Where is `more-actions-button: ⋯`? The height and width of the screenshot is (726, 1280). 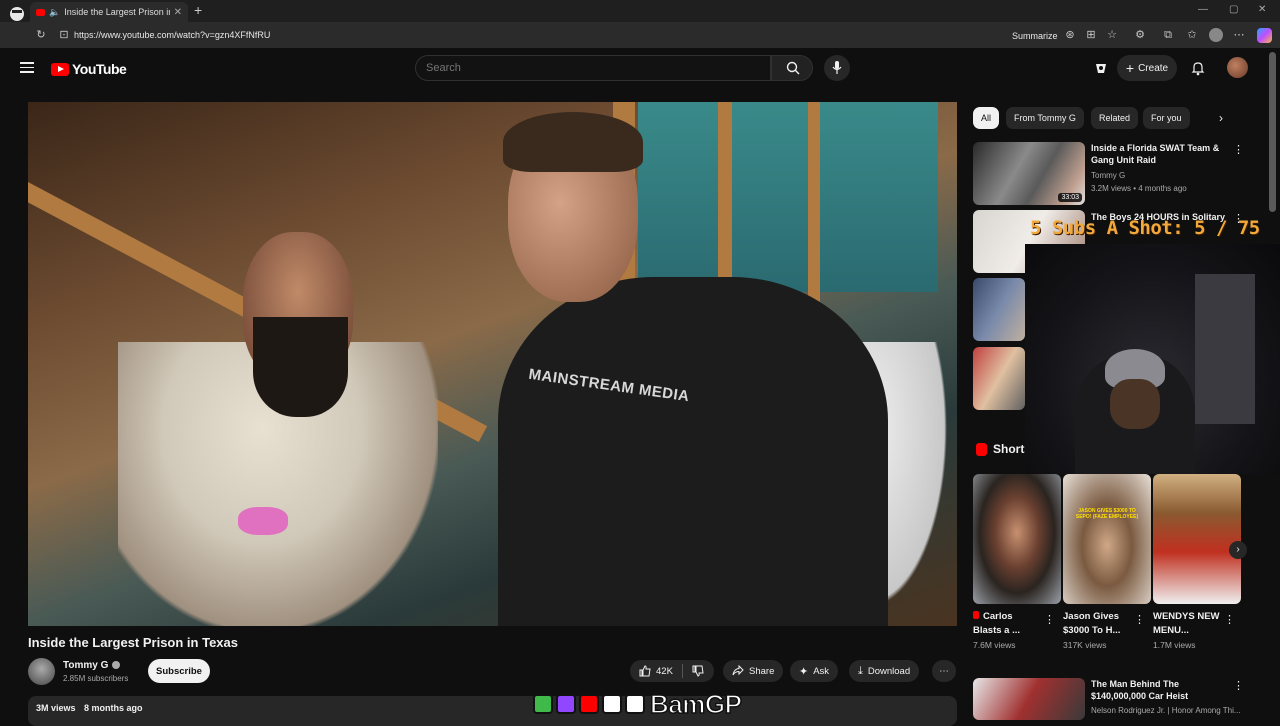
more-actions-button: ⋯ is located at coordinates (944, 671).